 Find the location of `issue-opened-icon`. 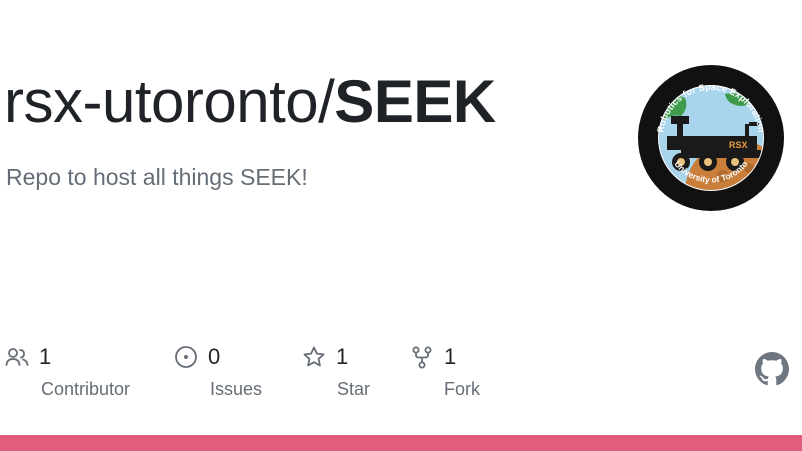

issue-opened-icon is located at coordinates (186, 357).